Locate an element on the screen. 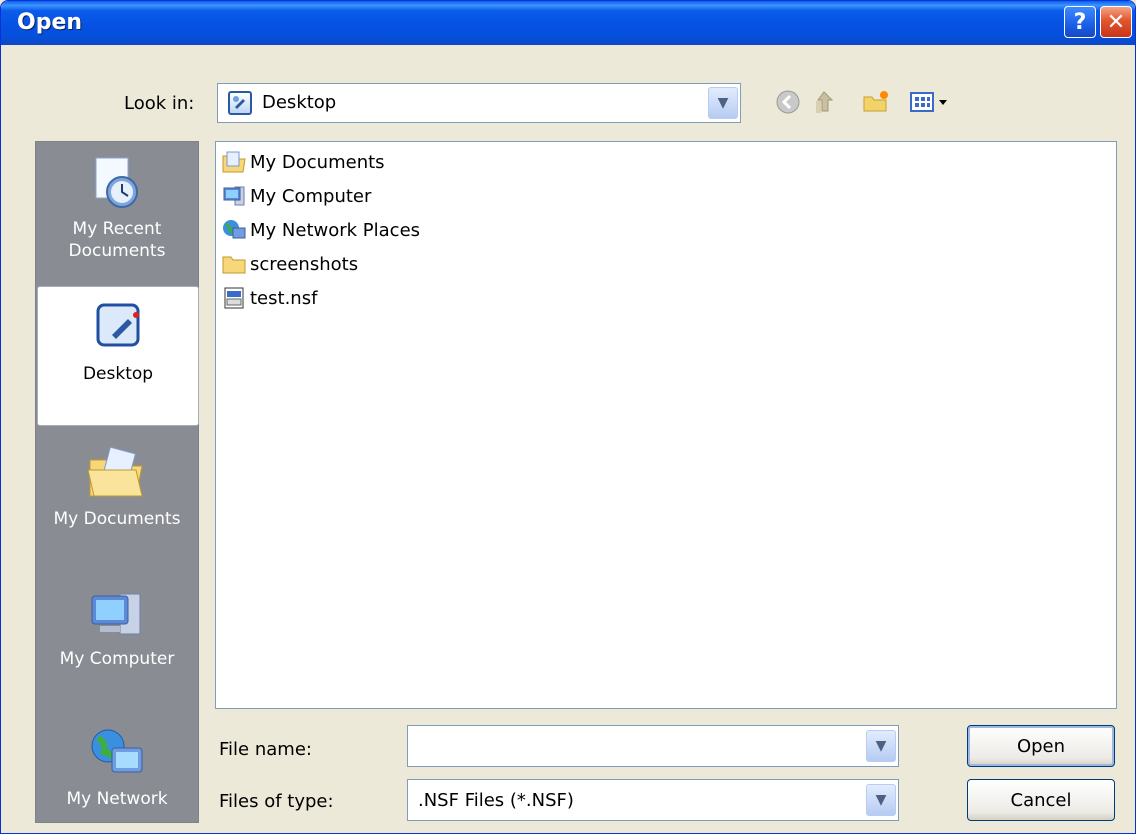 The width and height of the screenshot is (1136, 834). close-button: ✕ is located at coordinates (1116, 22).